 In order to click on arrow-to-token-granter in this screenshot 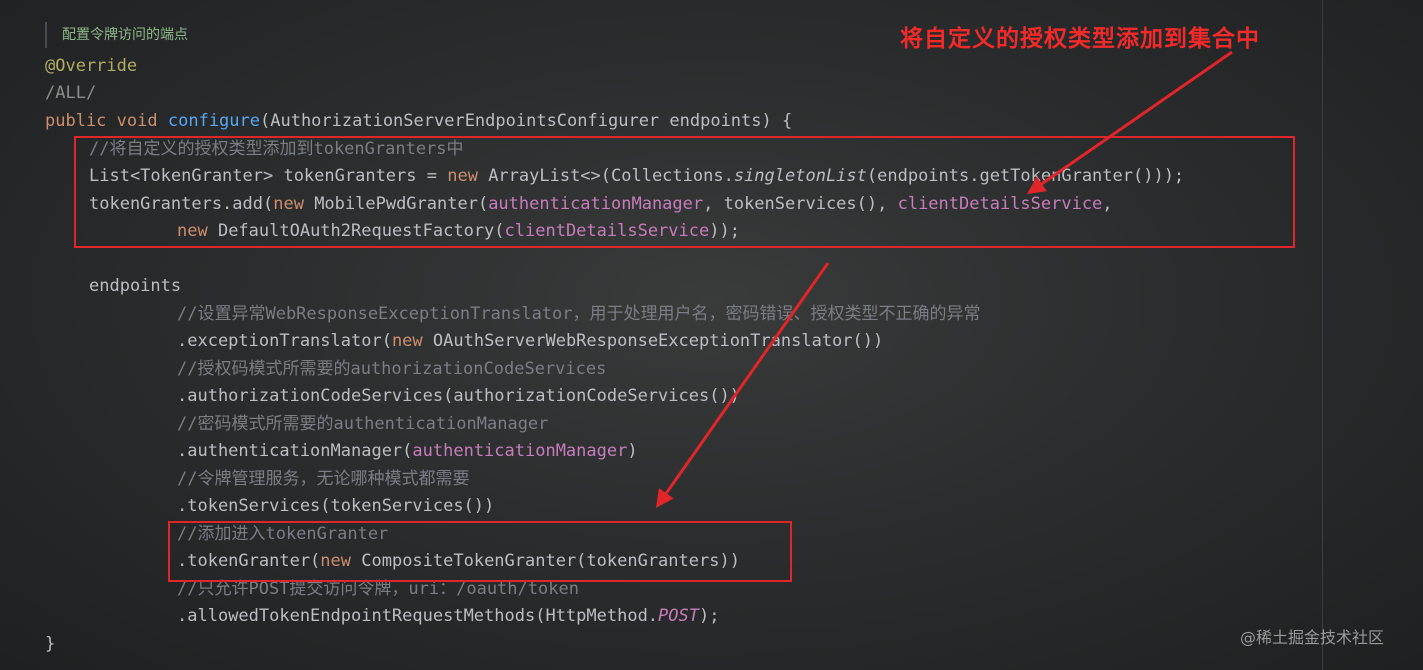, I will do `click(742, 385)`.